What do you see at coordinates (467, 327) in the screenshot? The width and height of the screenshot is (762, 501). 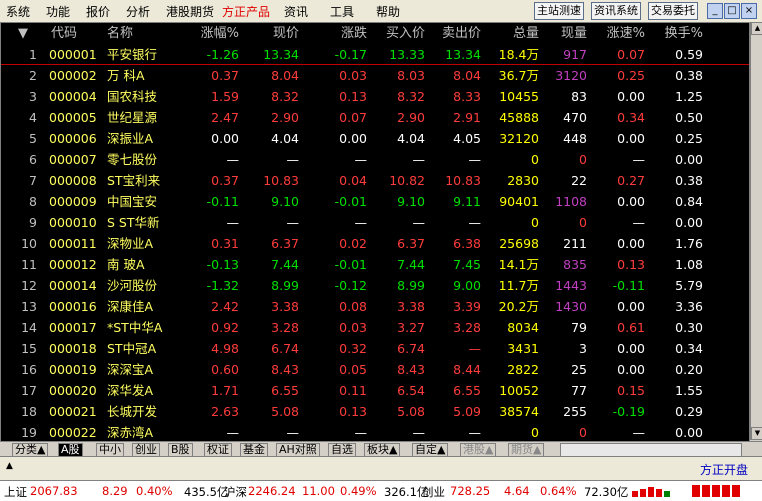 I see `ask-price: 3.28` at bounding box center [467, 327].